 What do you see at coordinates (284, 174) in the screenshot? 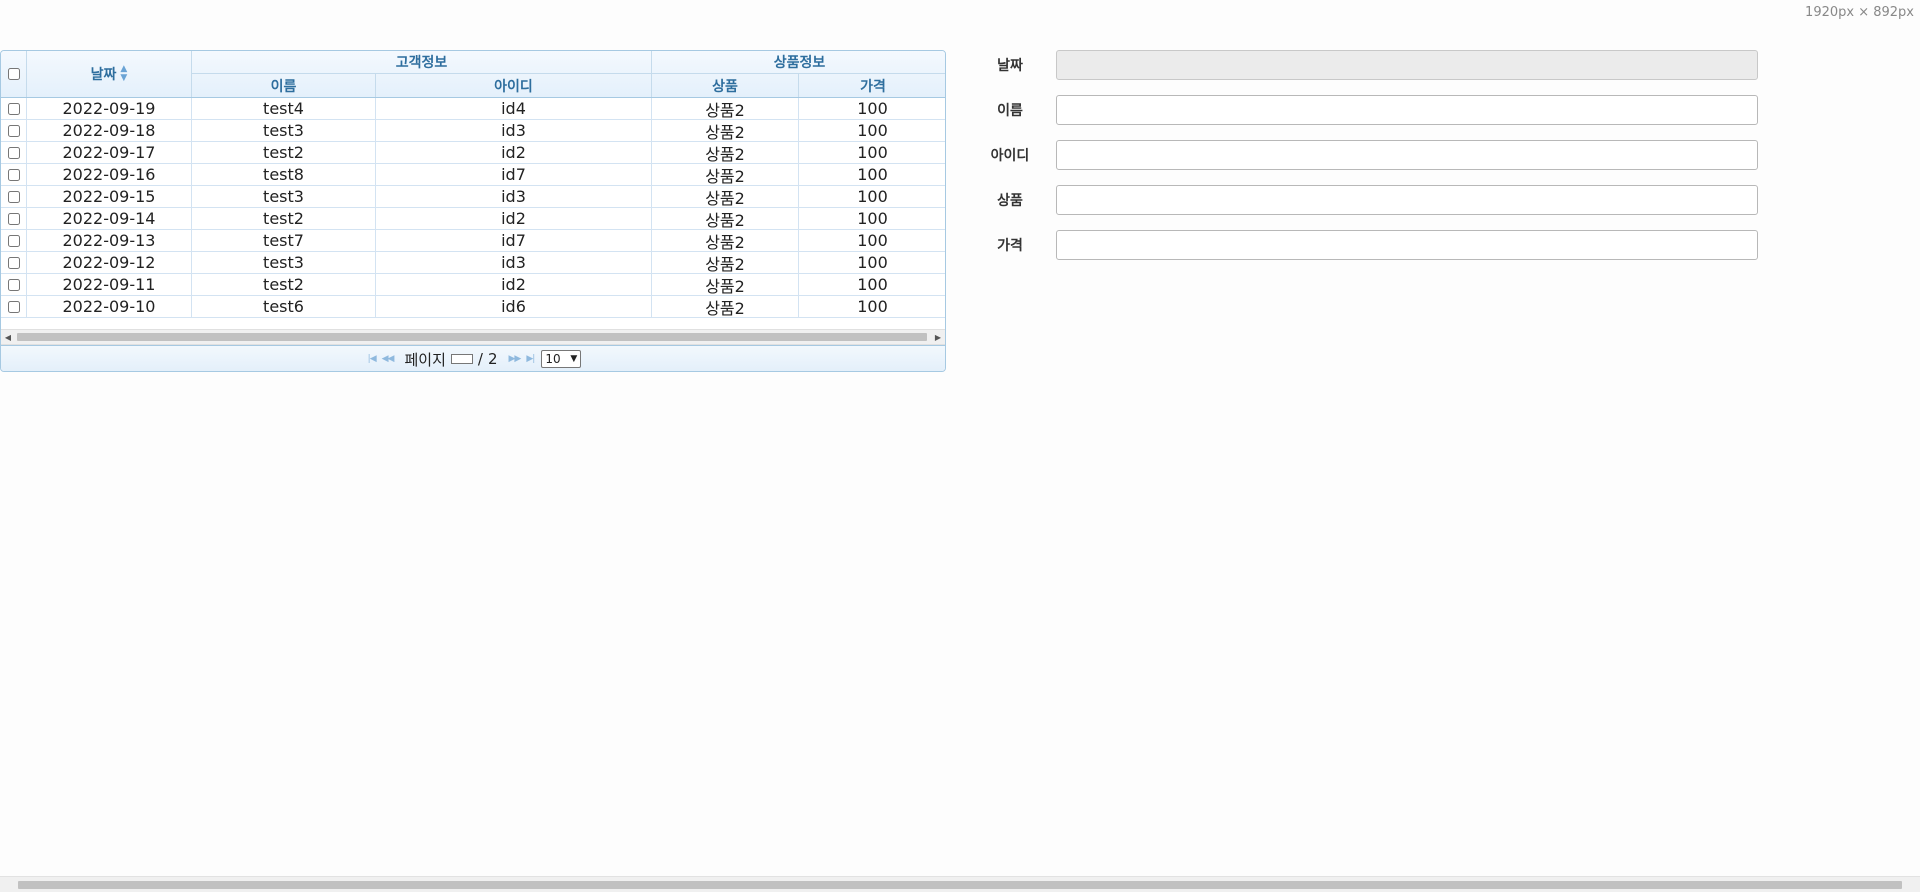
I see `cell-name: test8` at bounding box center [284, 174].